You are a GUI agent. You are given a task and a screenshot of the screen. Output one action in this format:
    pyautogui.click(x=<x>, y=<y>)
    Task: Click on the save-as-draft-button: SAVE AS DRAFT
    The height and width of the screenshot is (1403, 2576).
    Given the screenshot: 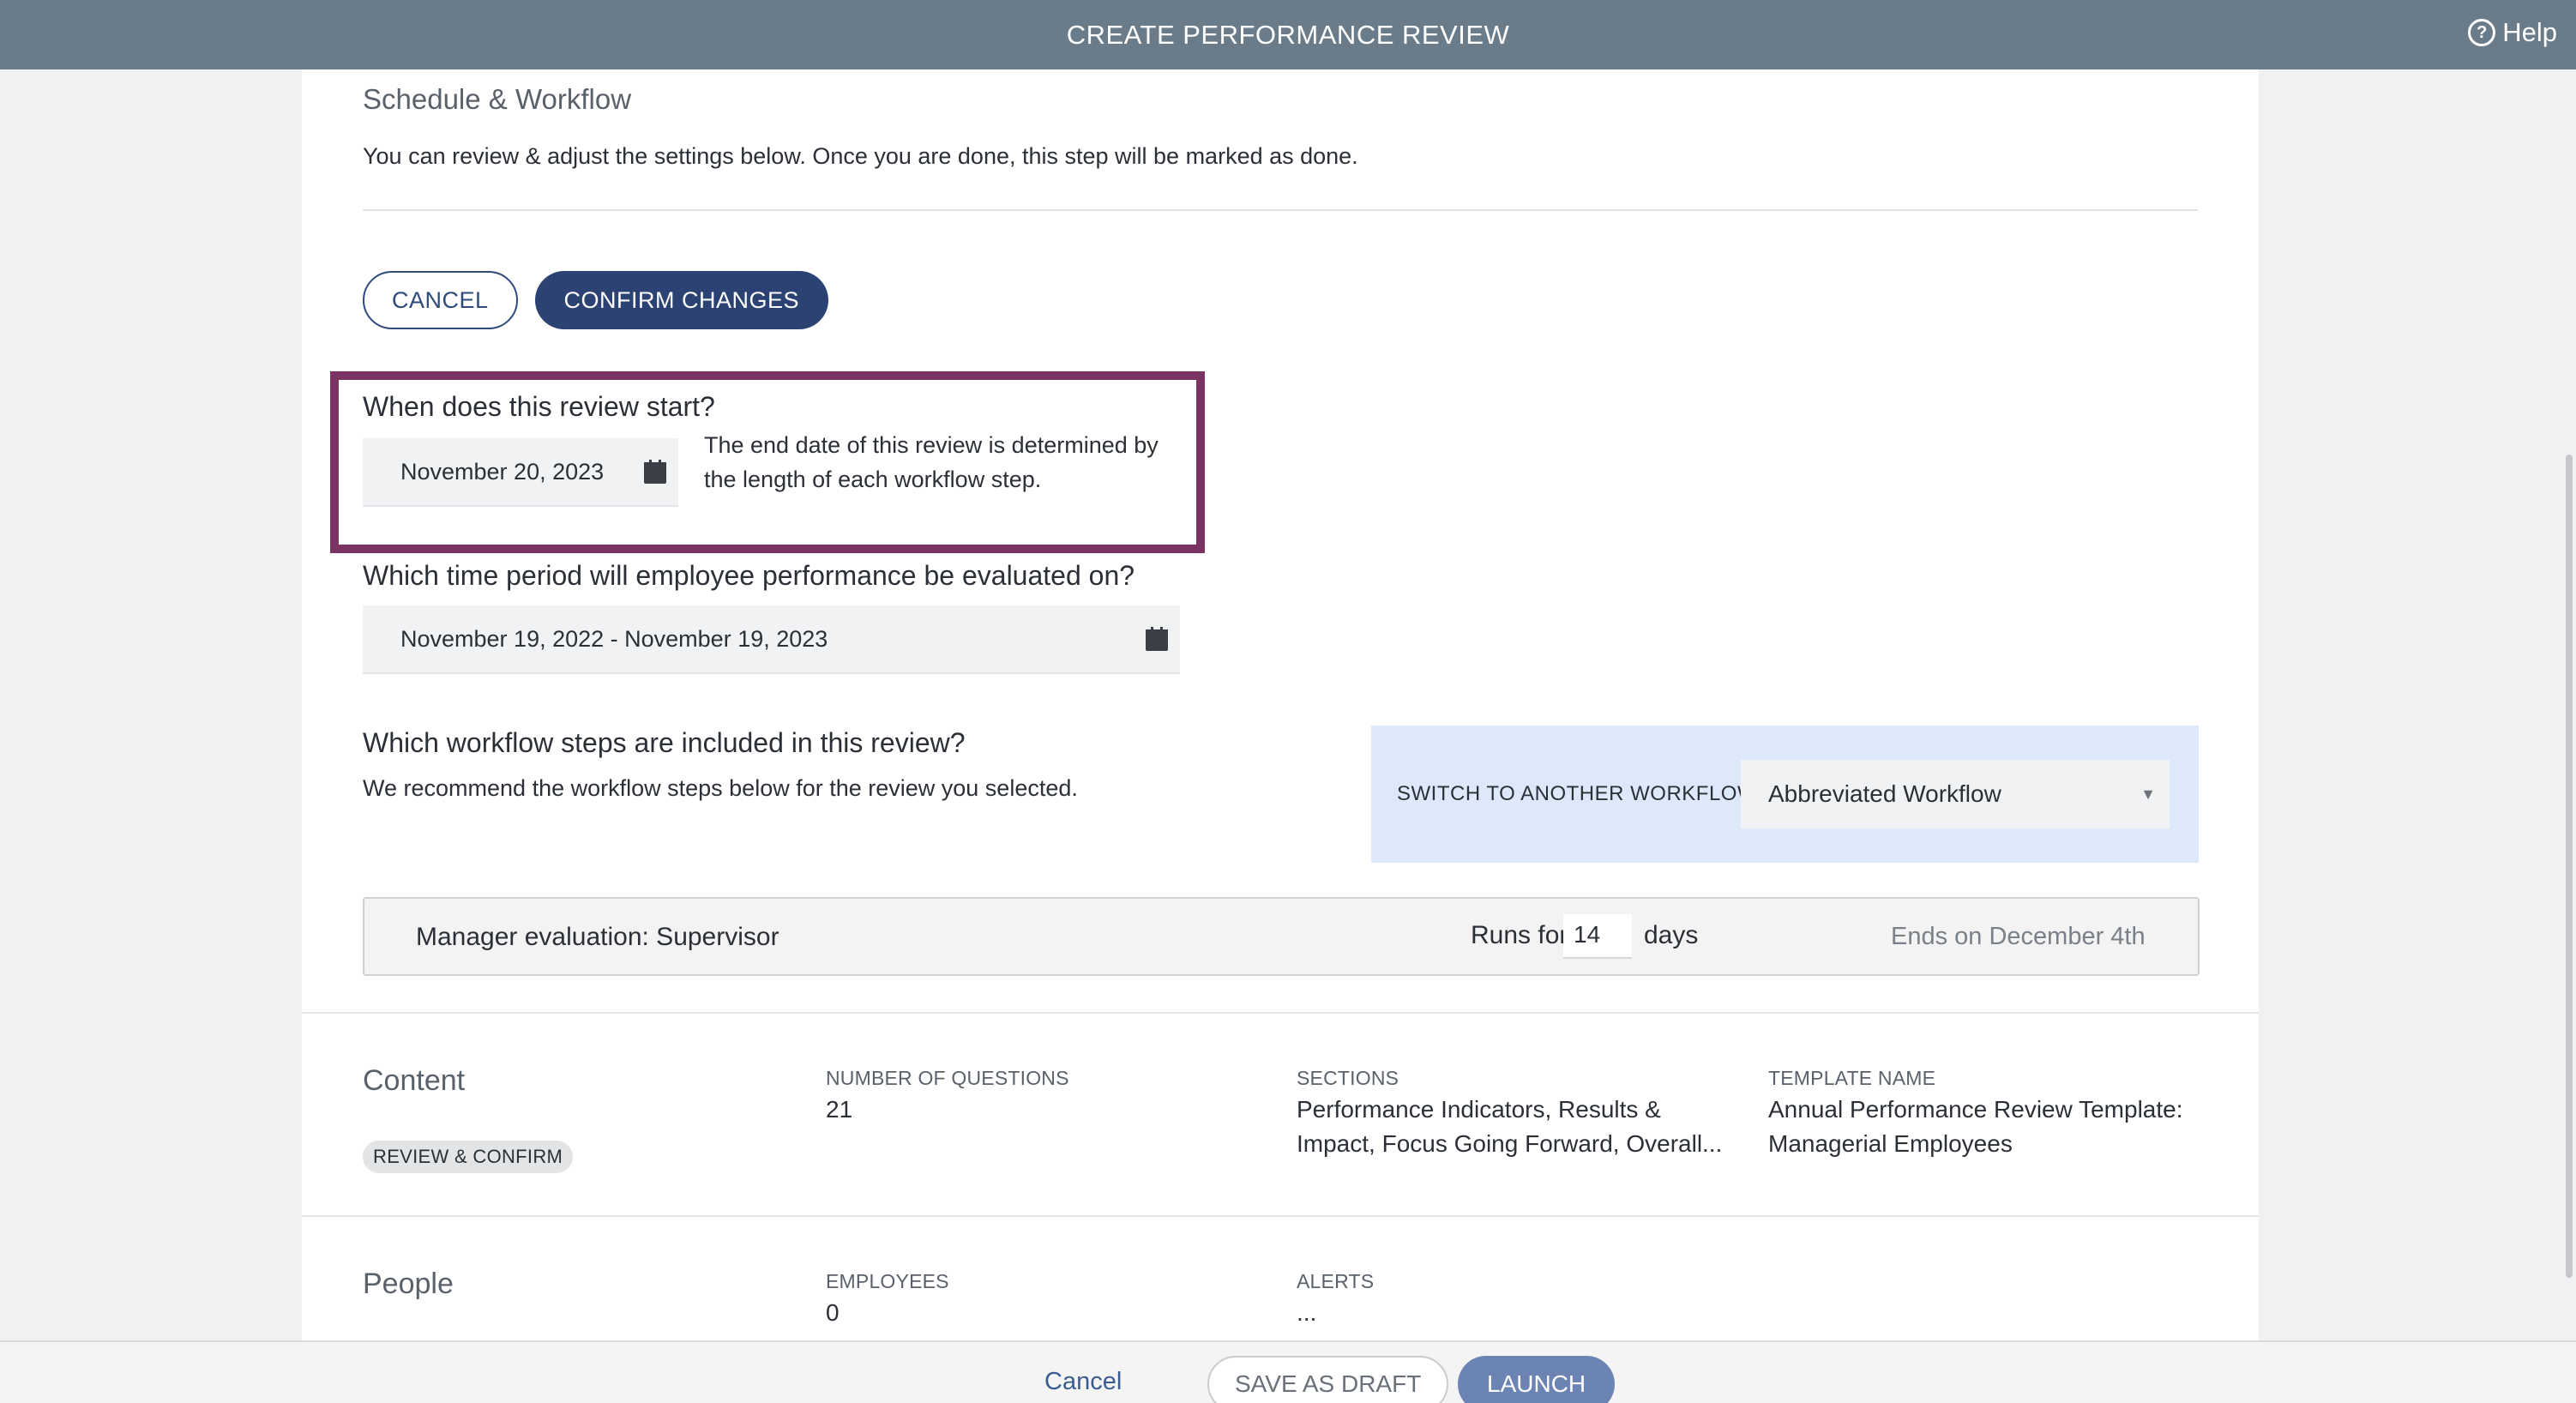 What is the action you would take?
    pyautogui.click(x=1328, y=1379)
    